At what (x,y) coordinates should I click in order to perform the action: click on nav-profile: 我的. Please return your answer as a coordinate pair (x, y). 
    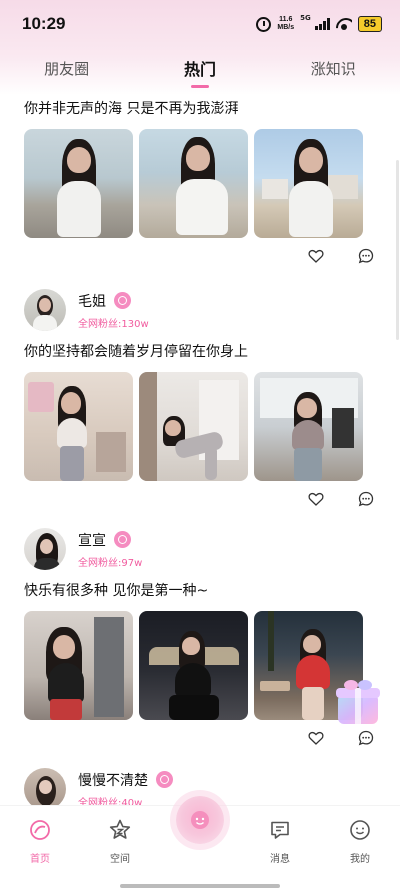
    Looking at the image, I should click on (360, 841).